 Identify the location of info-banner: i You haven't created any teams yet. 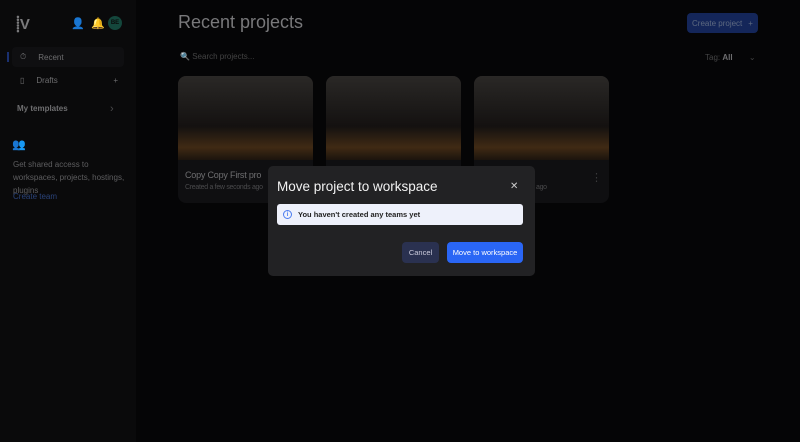
(400, 214).